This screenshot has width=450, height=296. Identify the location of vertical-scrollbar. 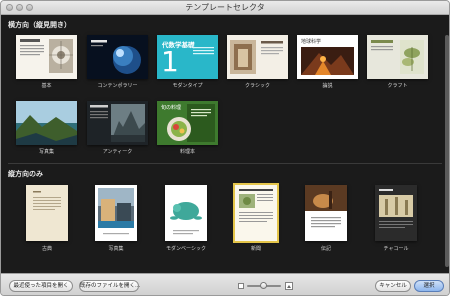
(447, 151).